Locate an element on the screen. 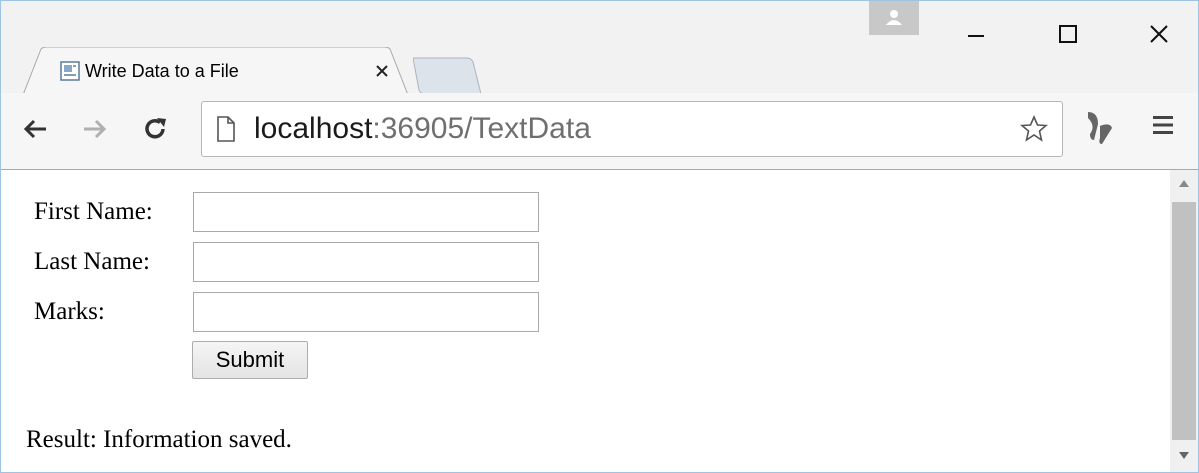 Image resolution: width=1199 pixels, height=473 pixels. profile-button is located at coordinates (894, 18).